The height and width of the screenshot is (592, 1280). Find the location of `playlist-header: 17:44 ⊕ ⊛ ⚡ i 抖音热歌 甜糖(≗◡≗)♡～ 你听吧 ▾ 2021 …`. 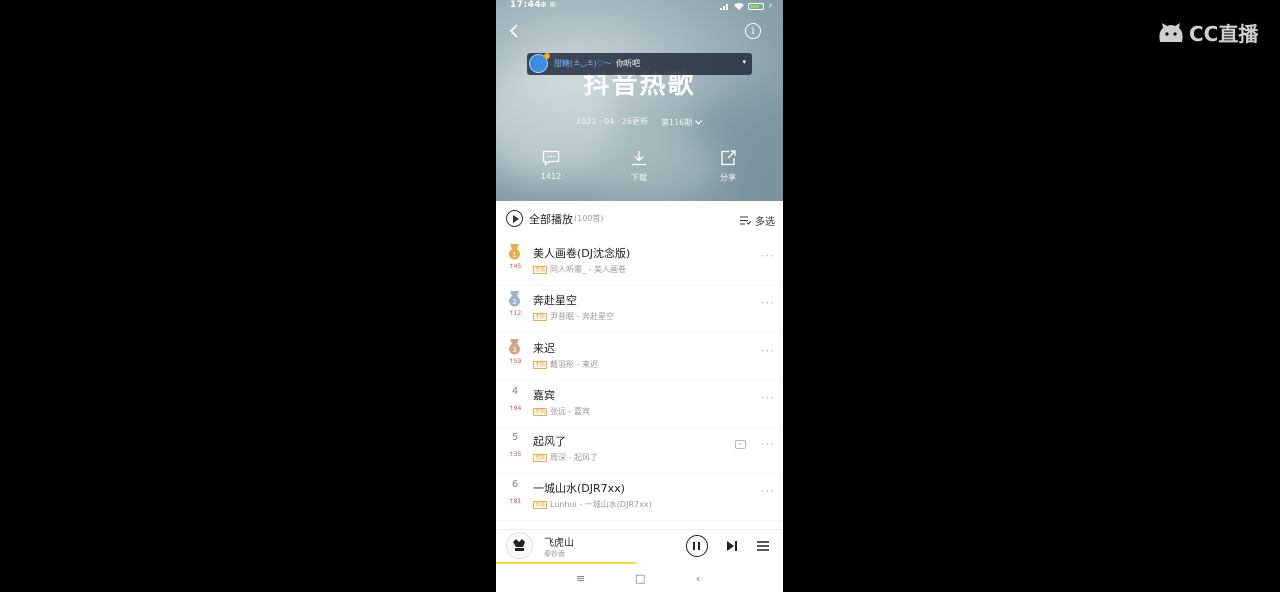

playlist-header: 17:44 ⊕ ⊛ ⚡ i 抖音热歌 甜糖(≗◡≗)♡～ 你听吧 ▾ 2021 … is located at coordinates (639, 100).